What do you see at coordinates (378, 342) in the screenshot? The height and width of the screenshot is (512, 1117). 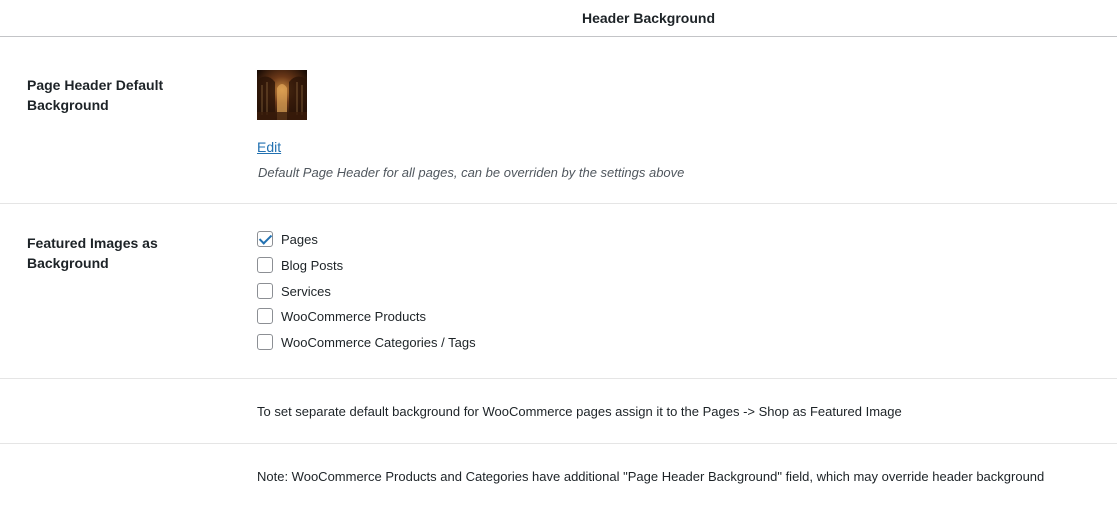 I see `checkbox-label: WooCommerce Categories / Tags` at bounding box center [378, 342].